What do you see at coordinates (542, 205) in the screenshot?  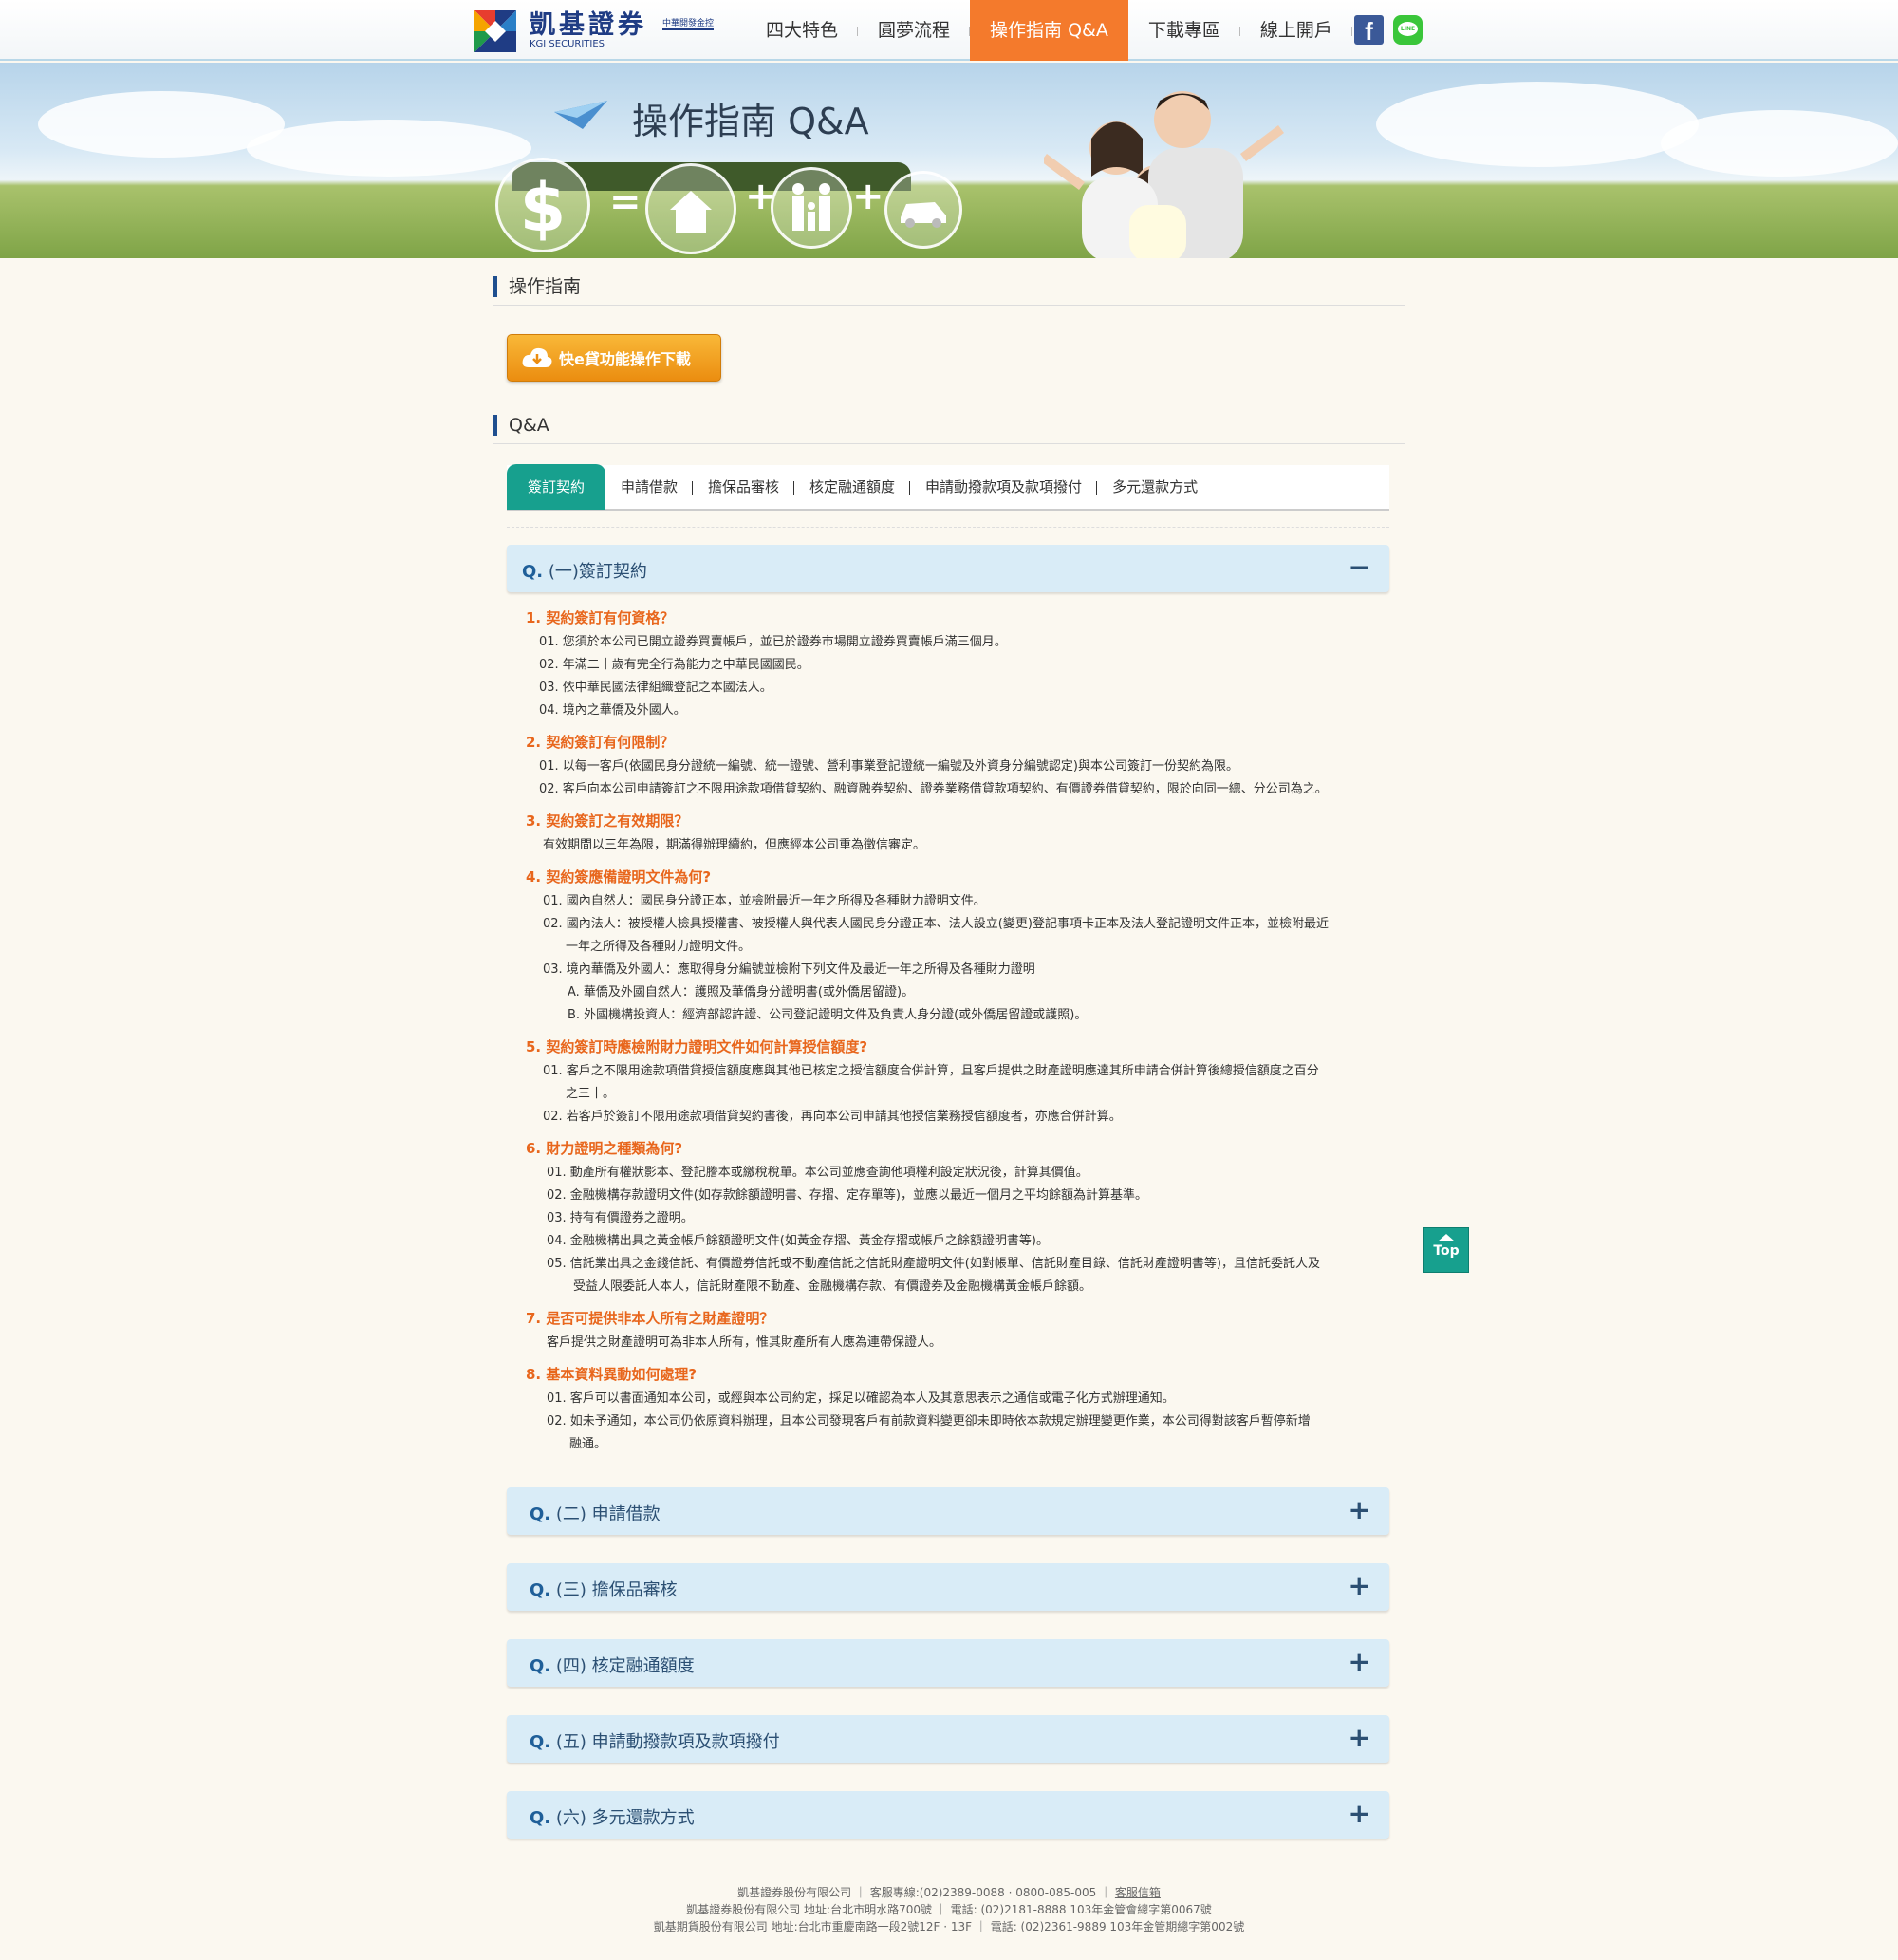 I see `dollar-bubble-icon: $` at bounding box center [542, 205].